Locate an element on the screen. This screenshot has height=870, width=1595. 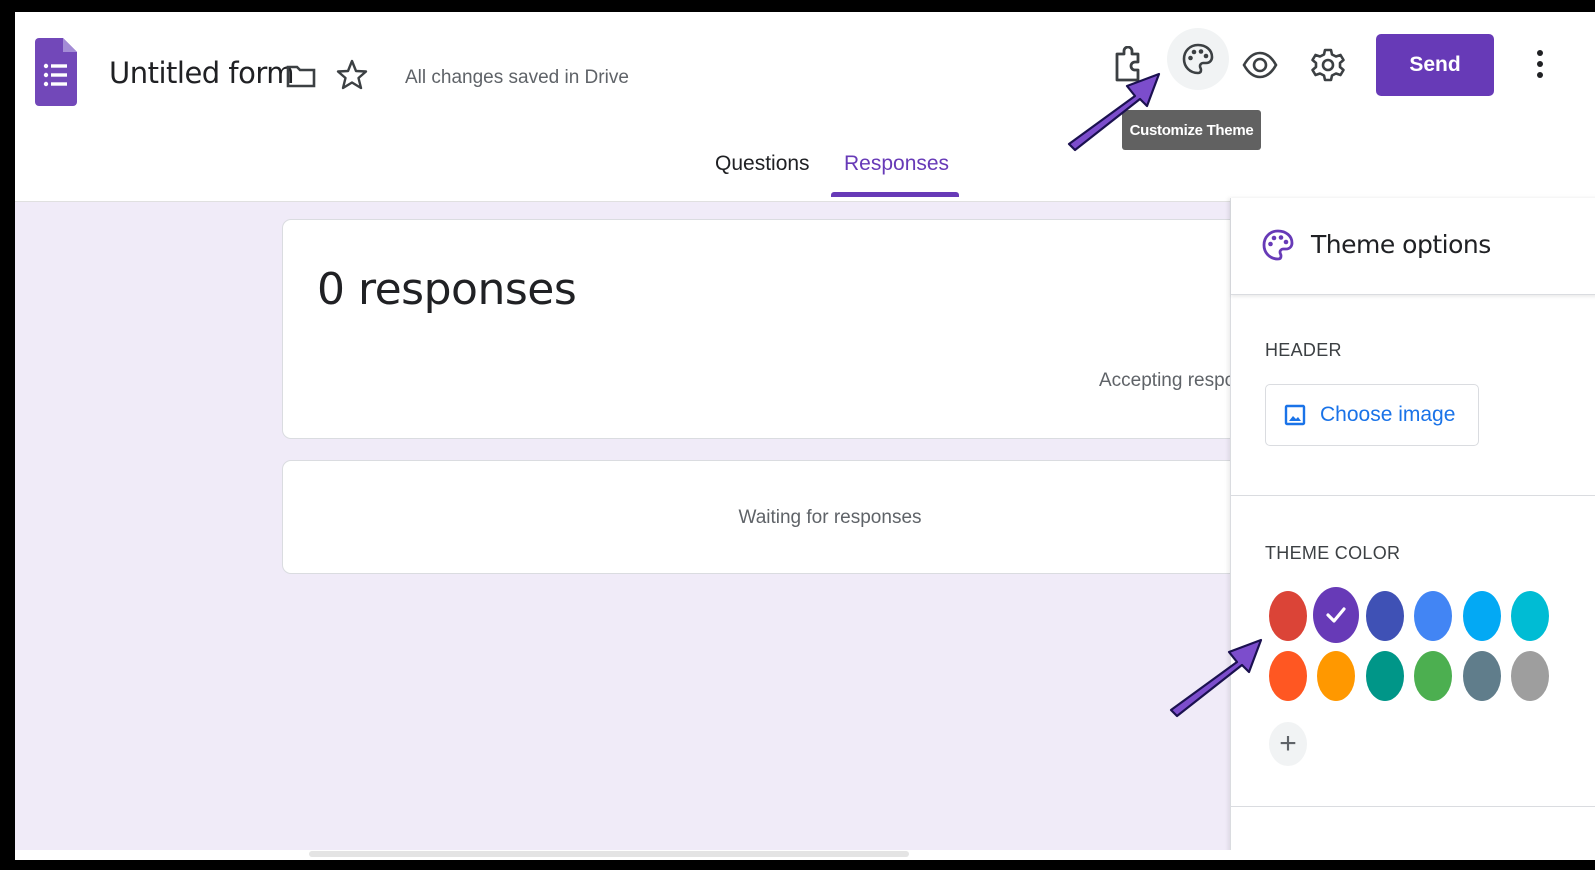
color-swatch-deep-purple is located at coordinates (1336, 615).